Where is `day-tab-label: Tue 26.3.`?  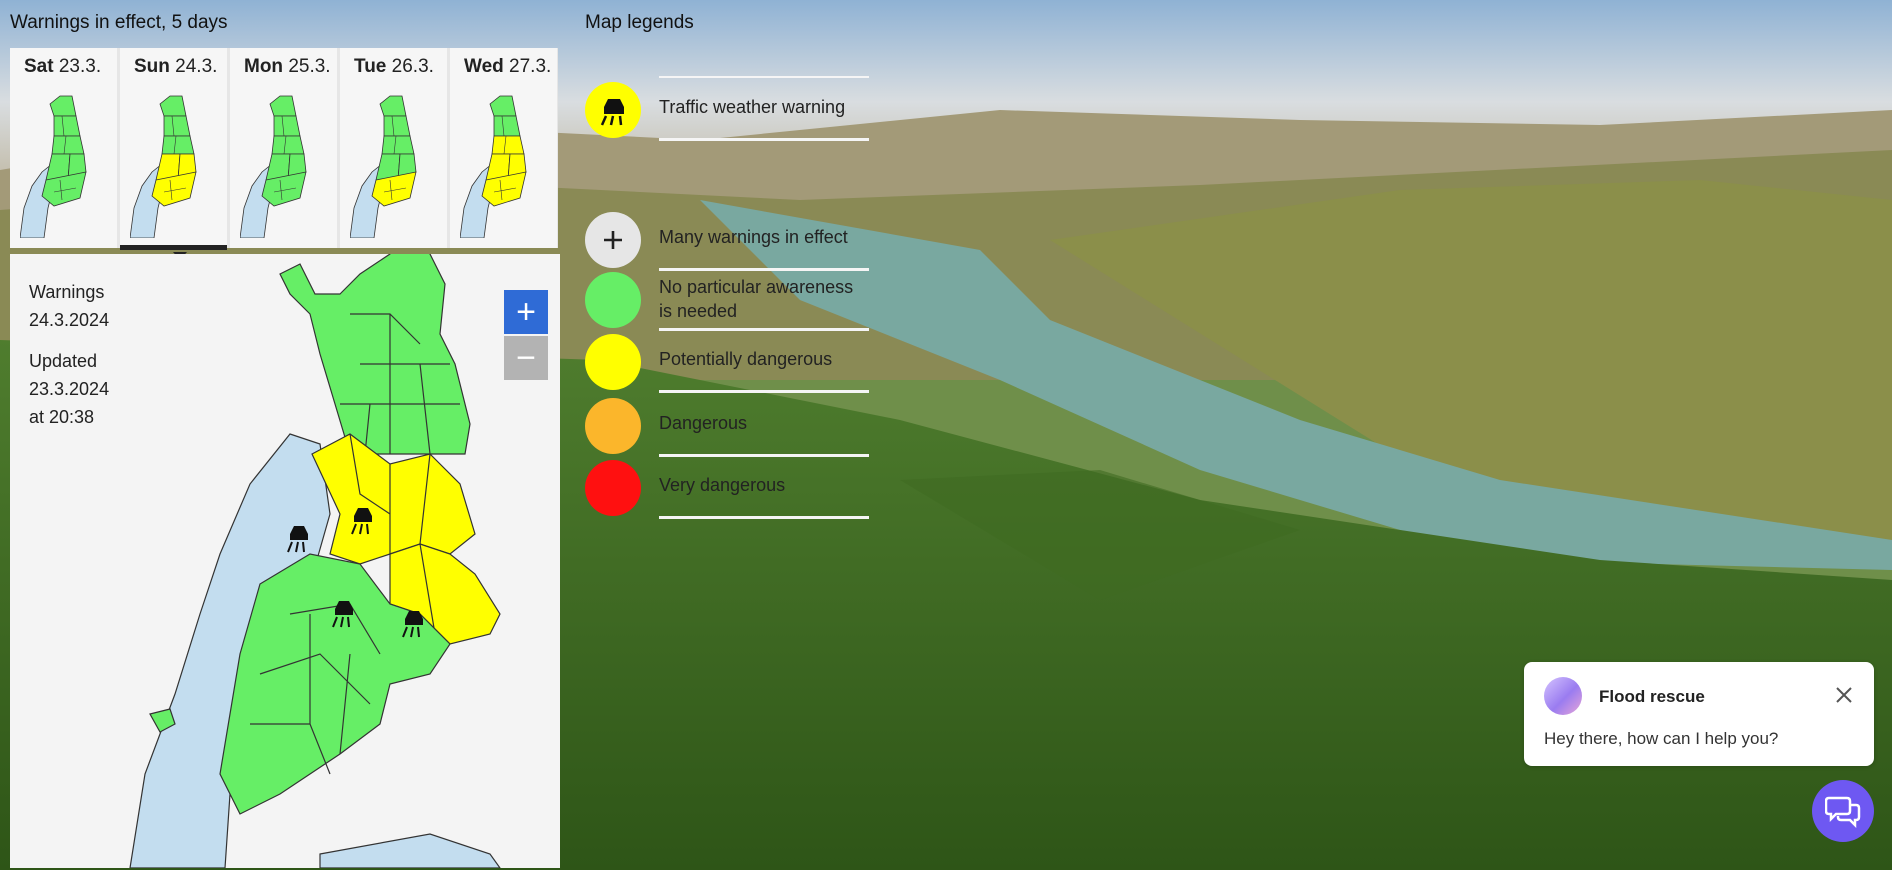
day-tab-label: Tue 26.3. is located at coordinates (394, 67).